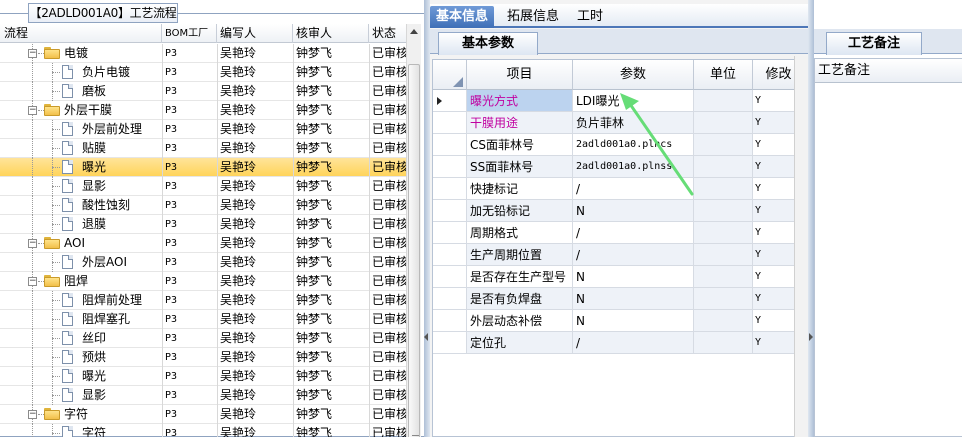 This screenshot has width=962, height=437. Describe the element at coordinates (723, 75) in the screenshot. I see `grid-header-unit: 单位` at that location.